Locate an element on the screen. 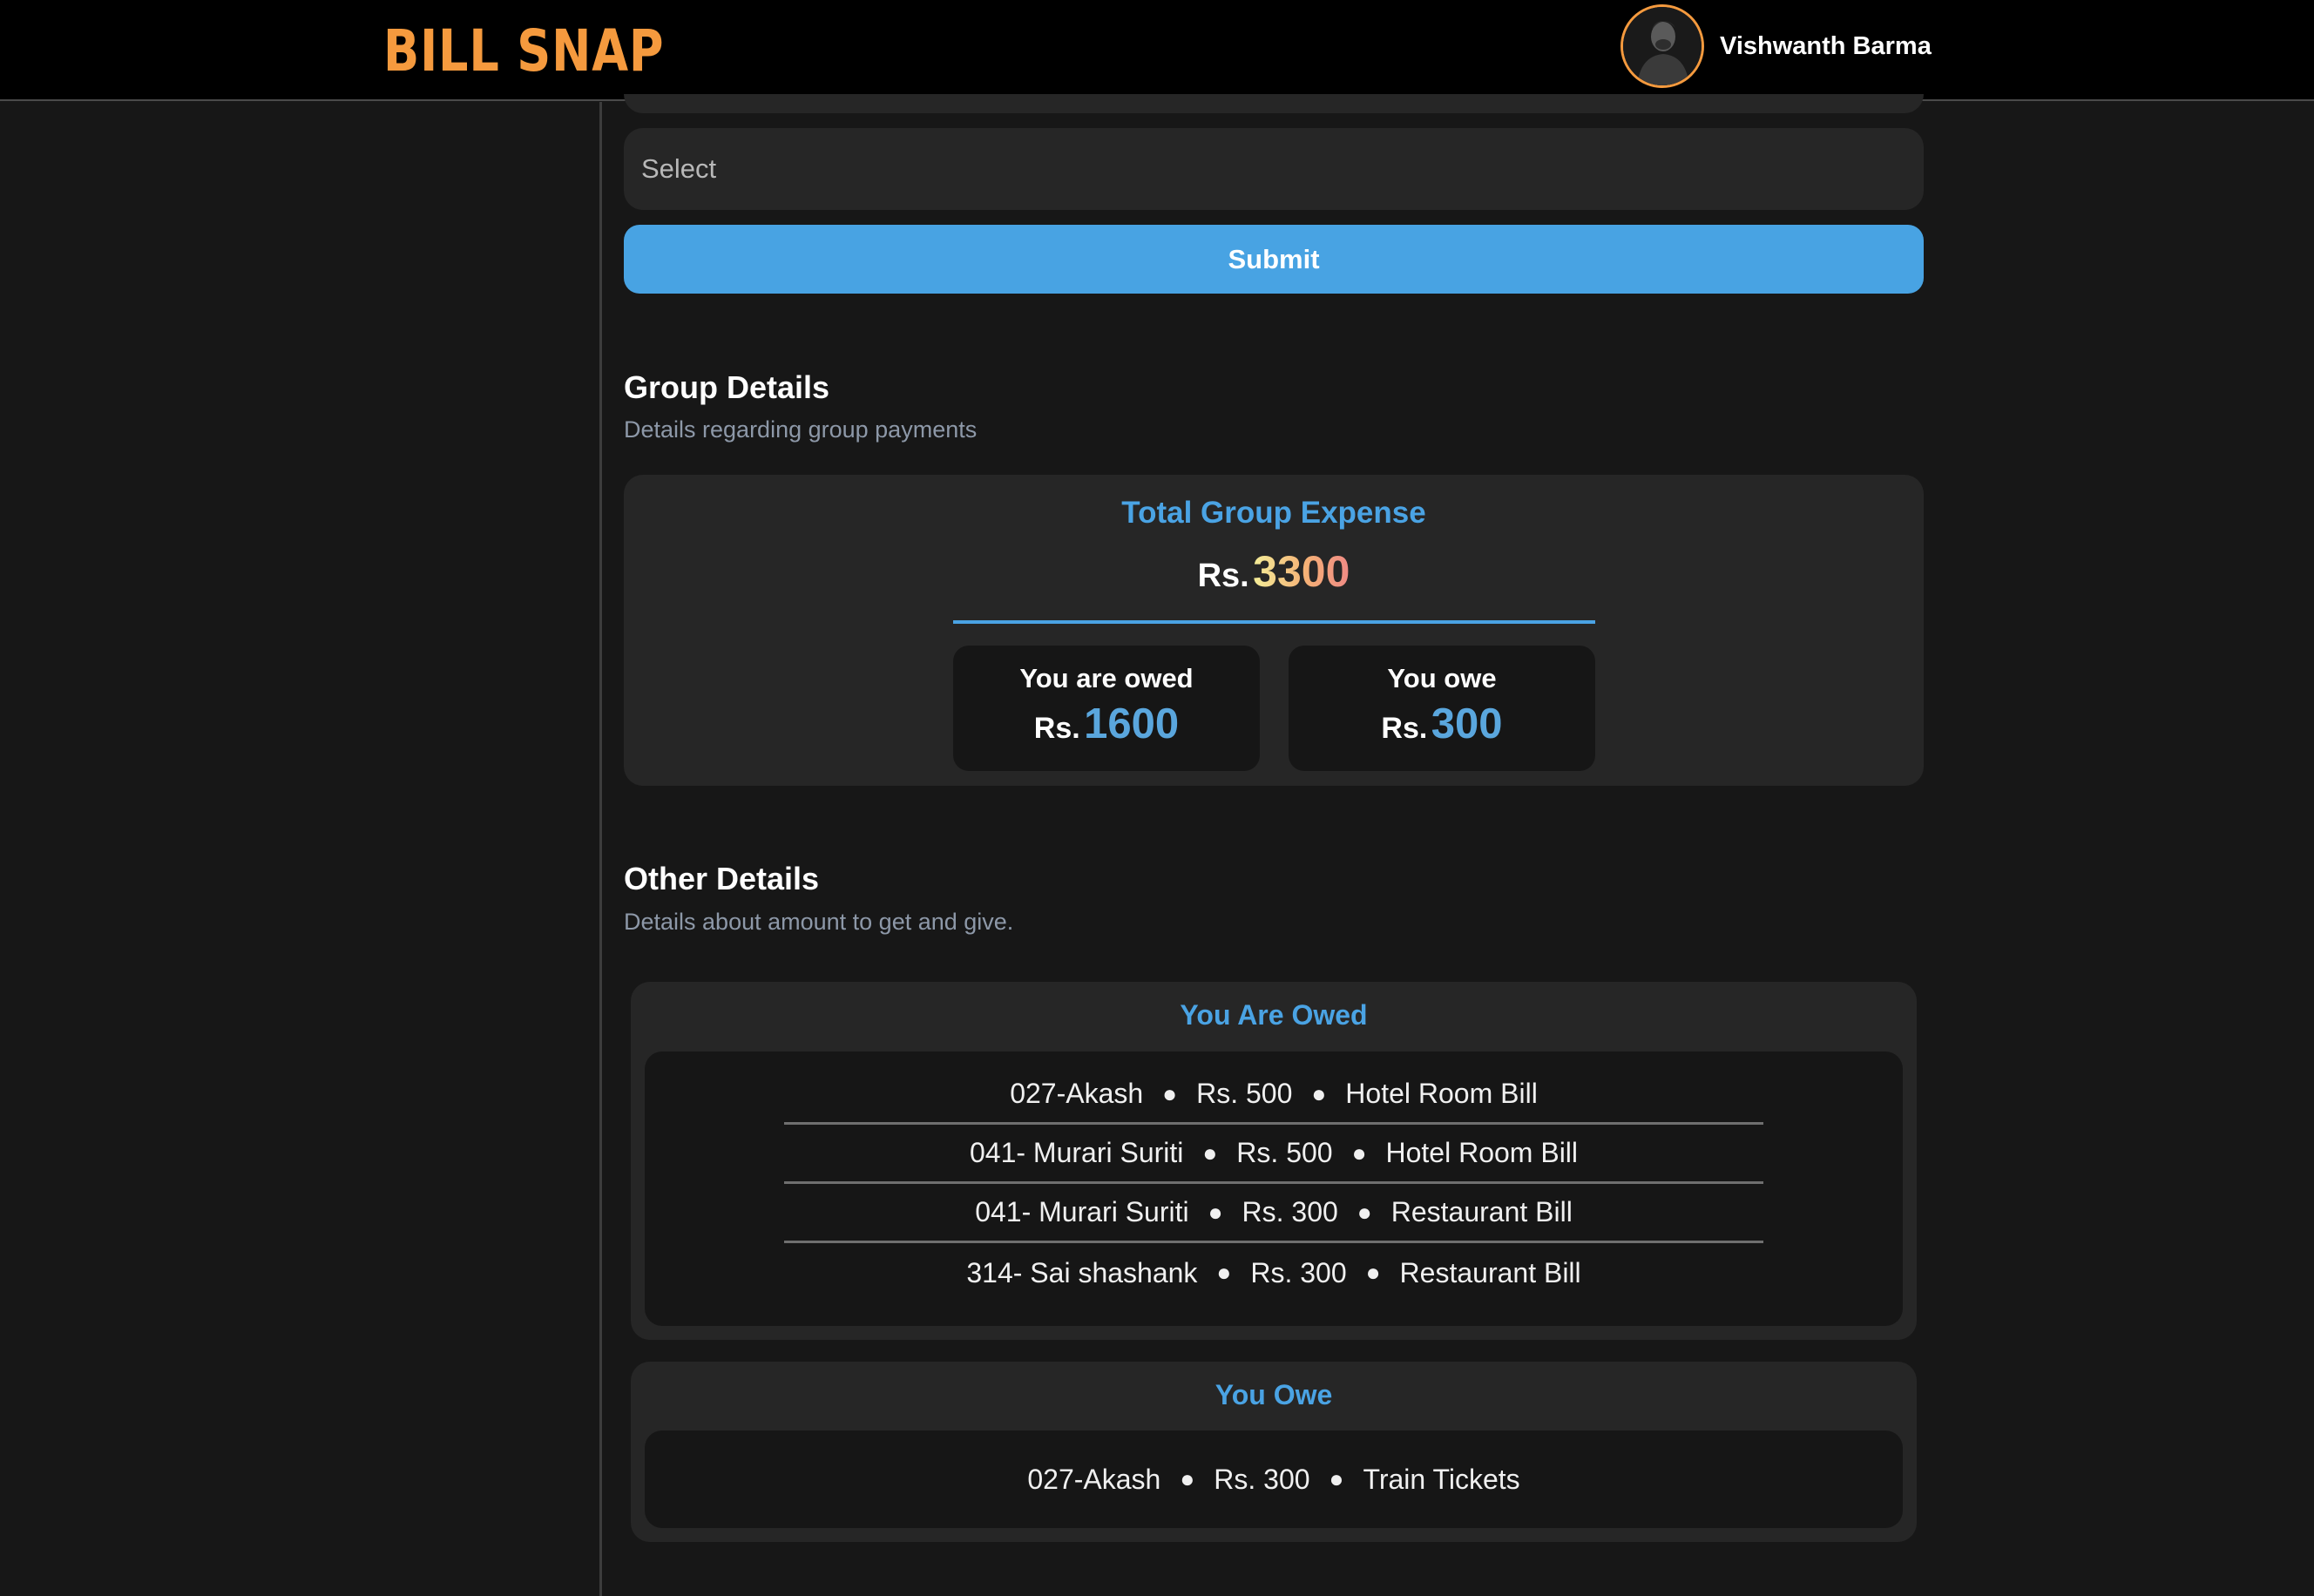  owe-entries: 027-Akash ● Rs. 300 ● Train Tickets is located at coordinates (1273, 1479).